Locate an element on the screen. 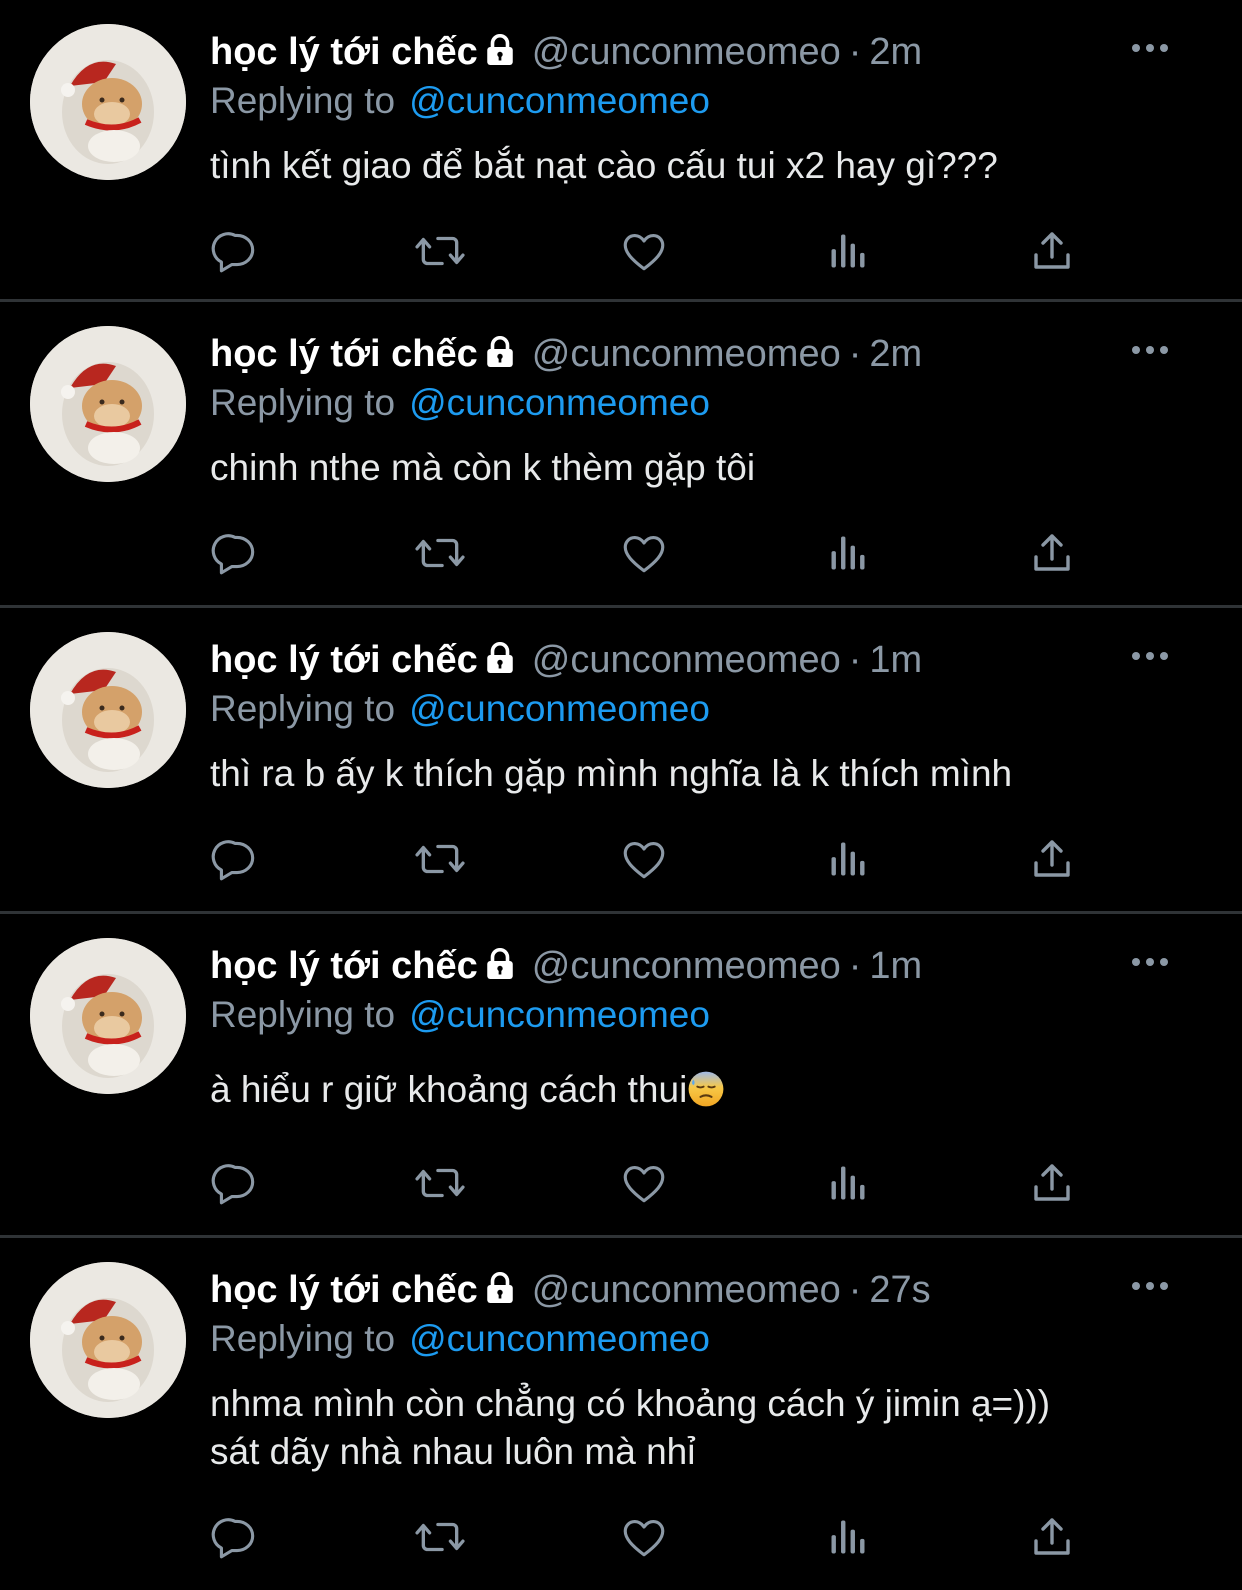  tweet-text-line-content: à hiểu r giữ khoảng cách thui is located at coordinates (449, 1089).